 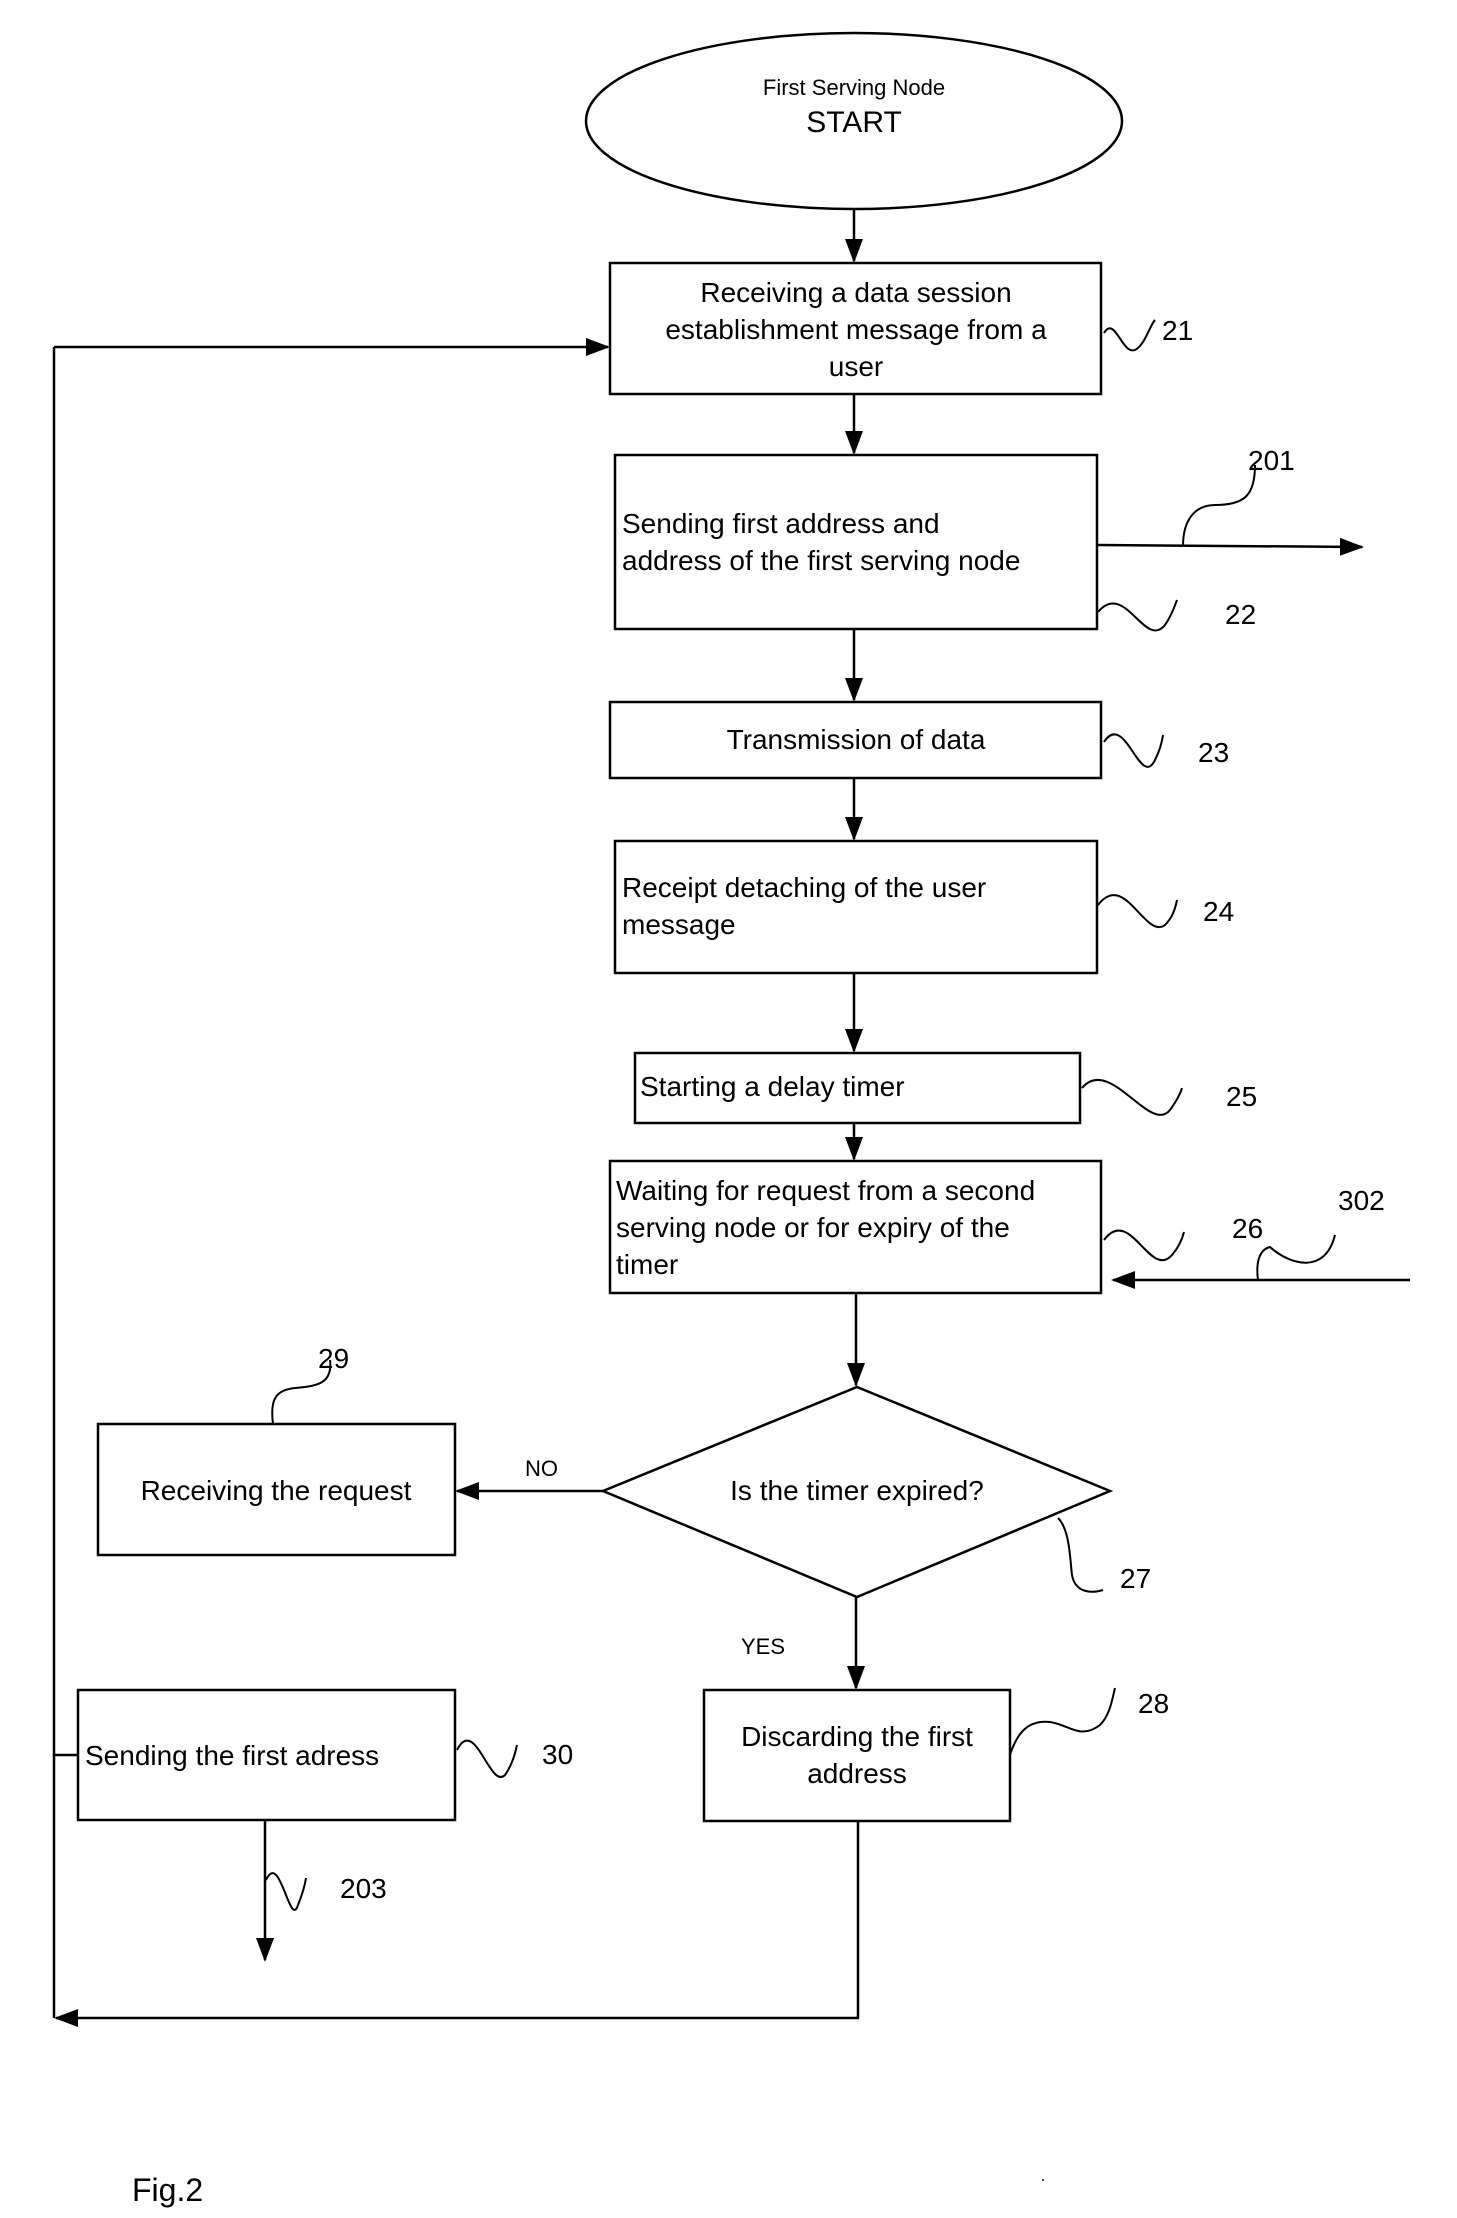 I want to click on step-24-box, so click(x=856, y=907).